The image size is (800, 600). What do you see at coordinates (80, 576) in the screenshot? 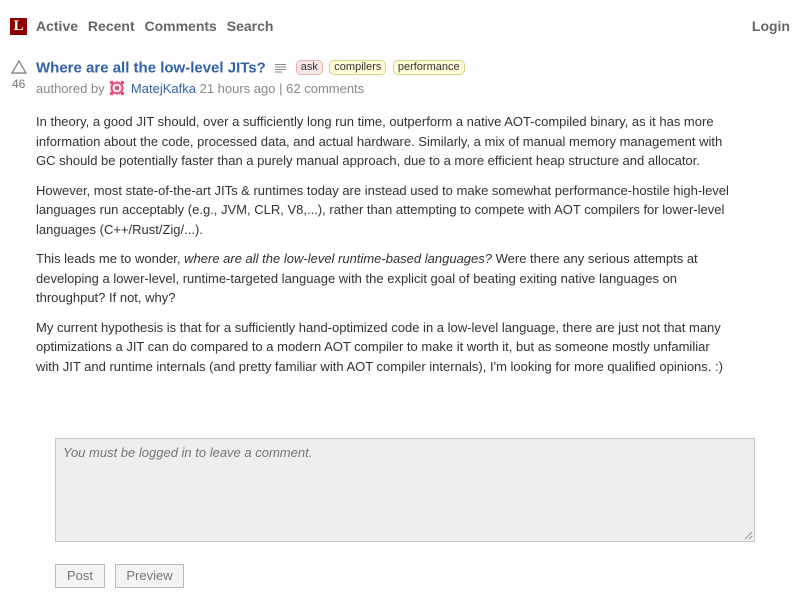
I see `post-button: Post` at bounding box center [80, 576].